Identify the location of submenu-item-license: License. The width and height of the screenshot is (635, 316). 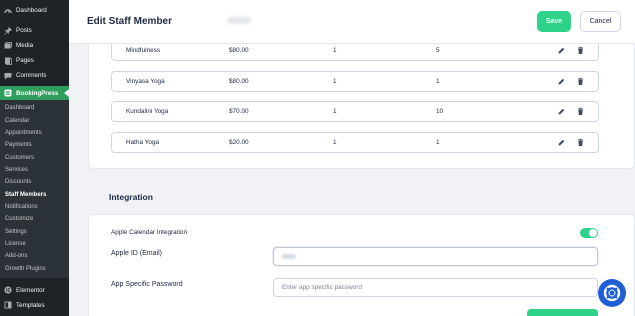
(34, 244).